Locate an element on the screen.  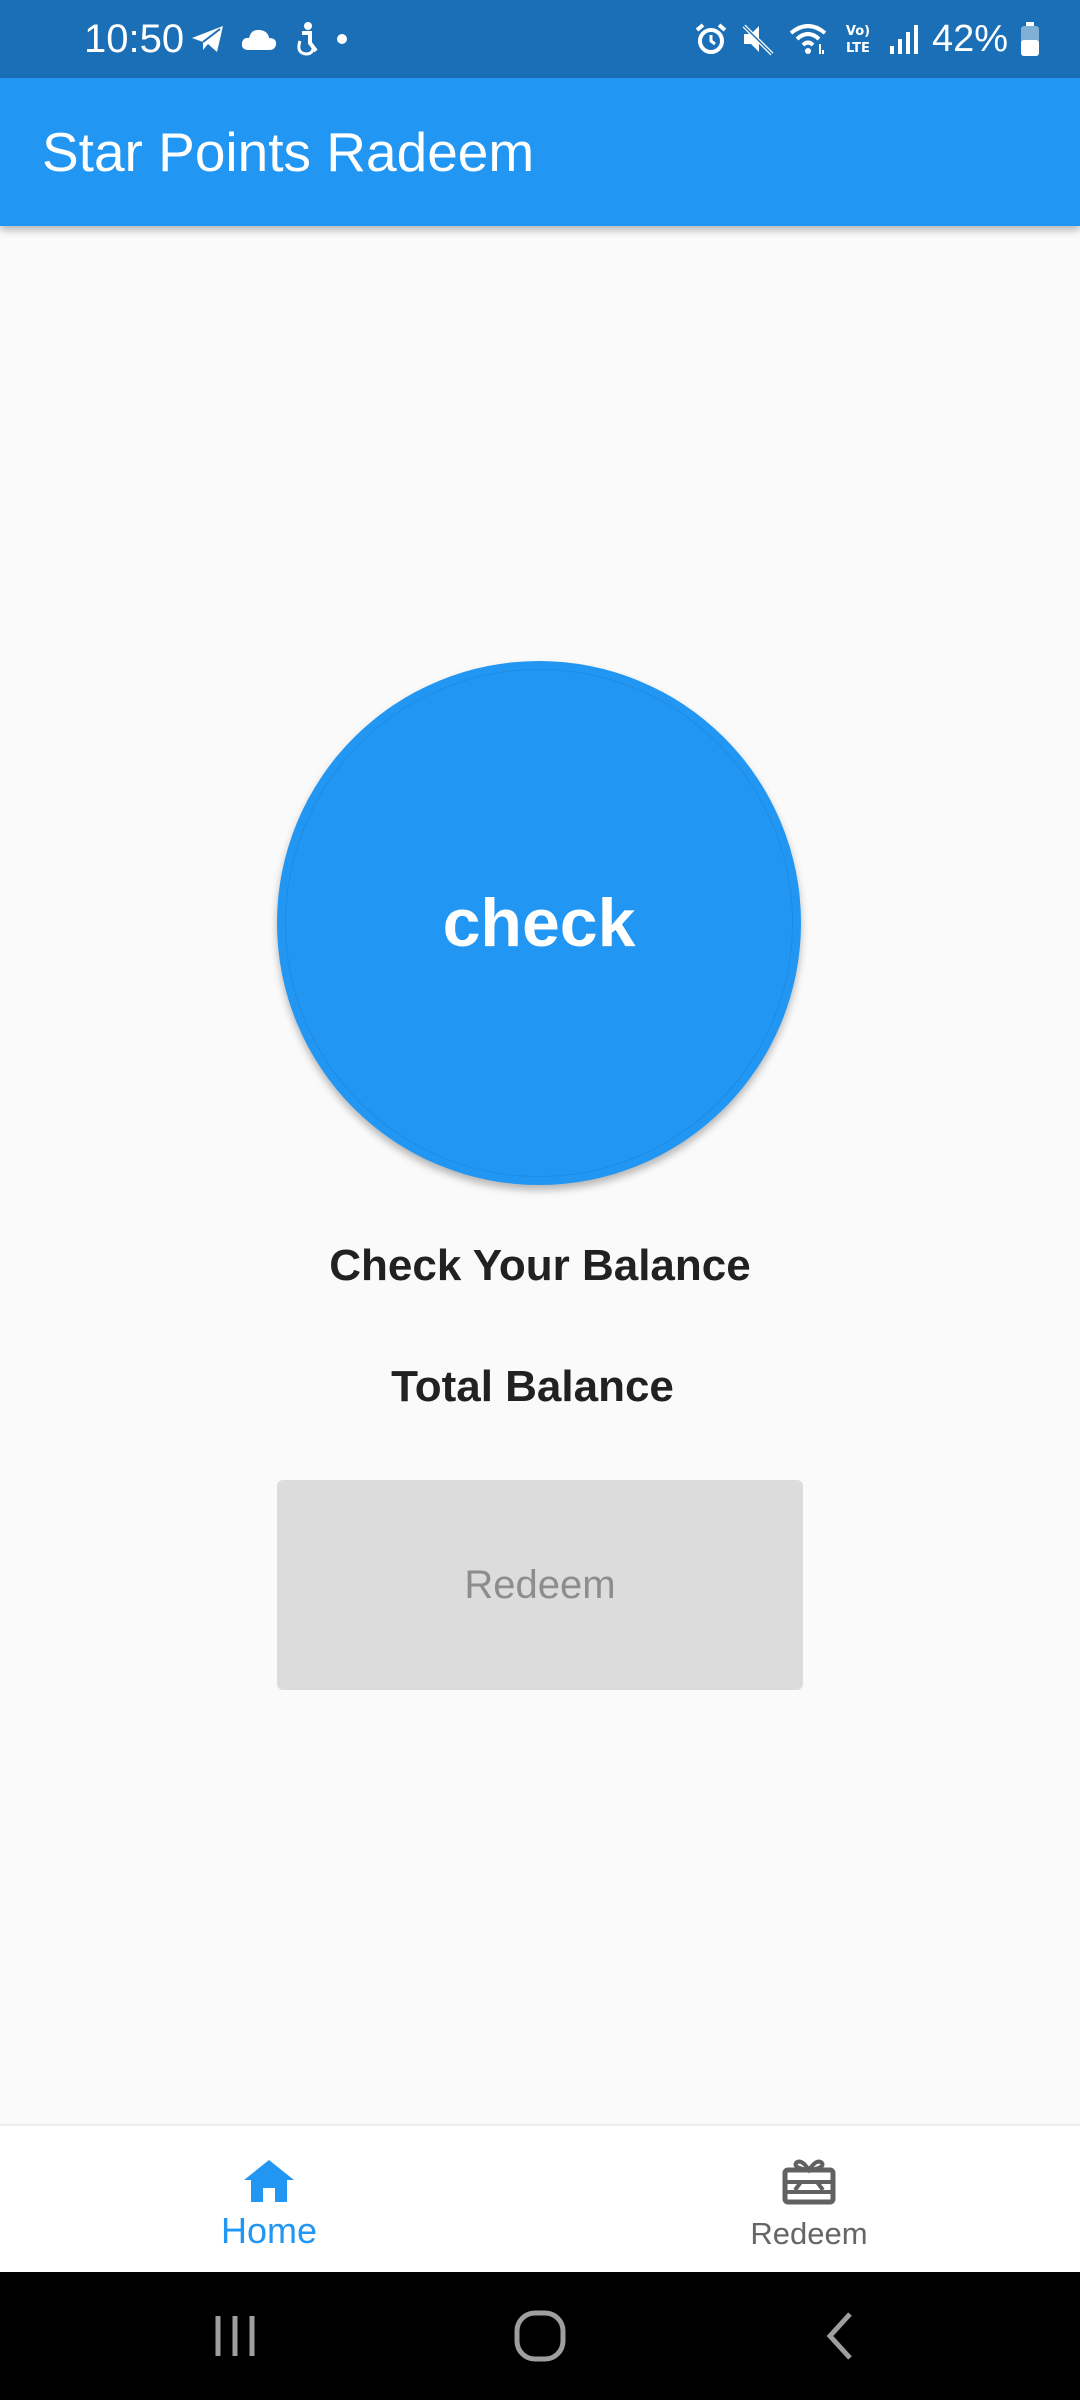
nav-label-home: Home is located at coordinates (269, 2230).